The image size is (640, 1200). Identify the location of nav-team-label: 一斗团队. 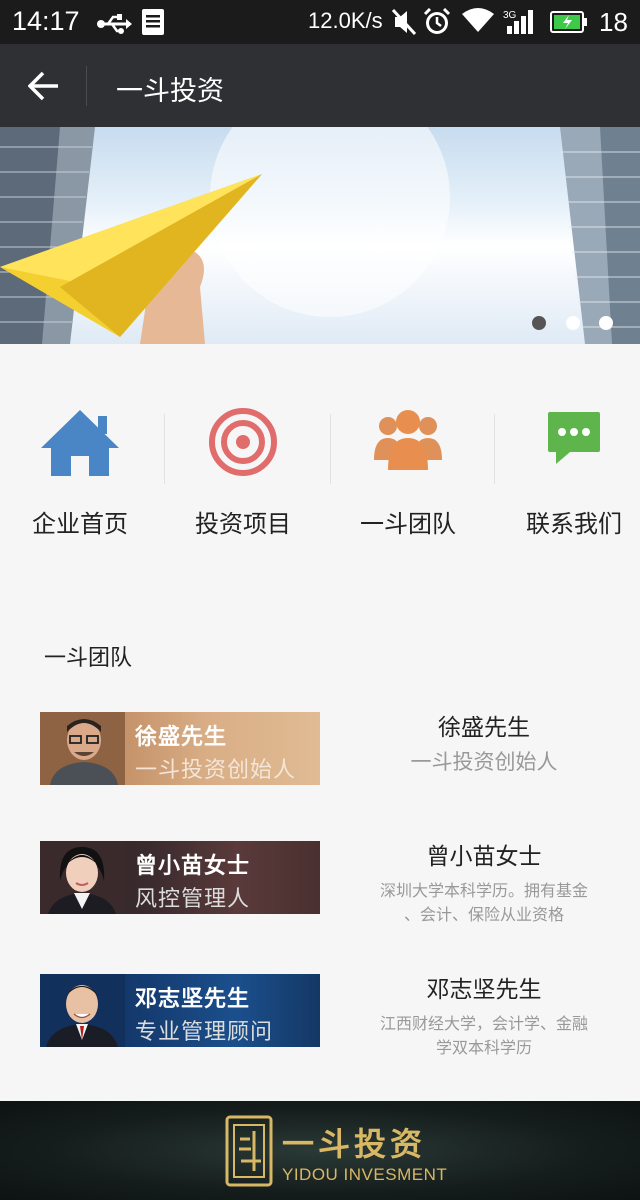
(408, 524).